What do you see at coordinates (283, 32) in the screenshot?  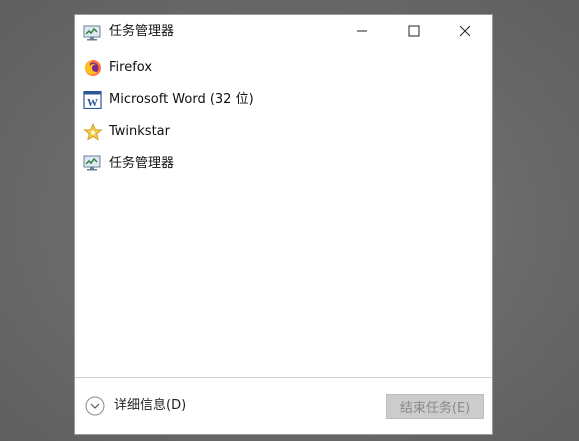 I see `title-bar: 任务管理器` at bounding box center [283, 32].